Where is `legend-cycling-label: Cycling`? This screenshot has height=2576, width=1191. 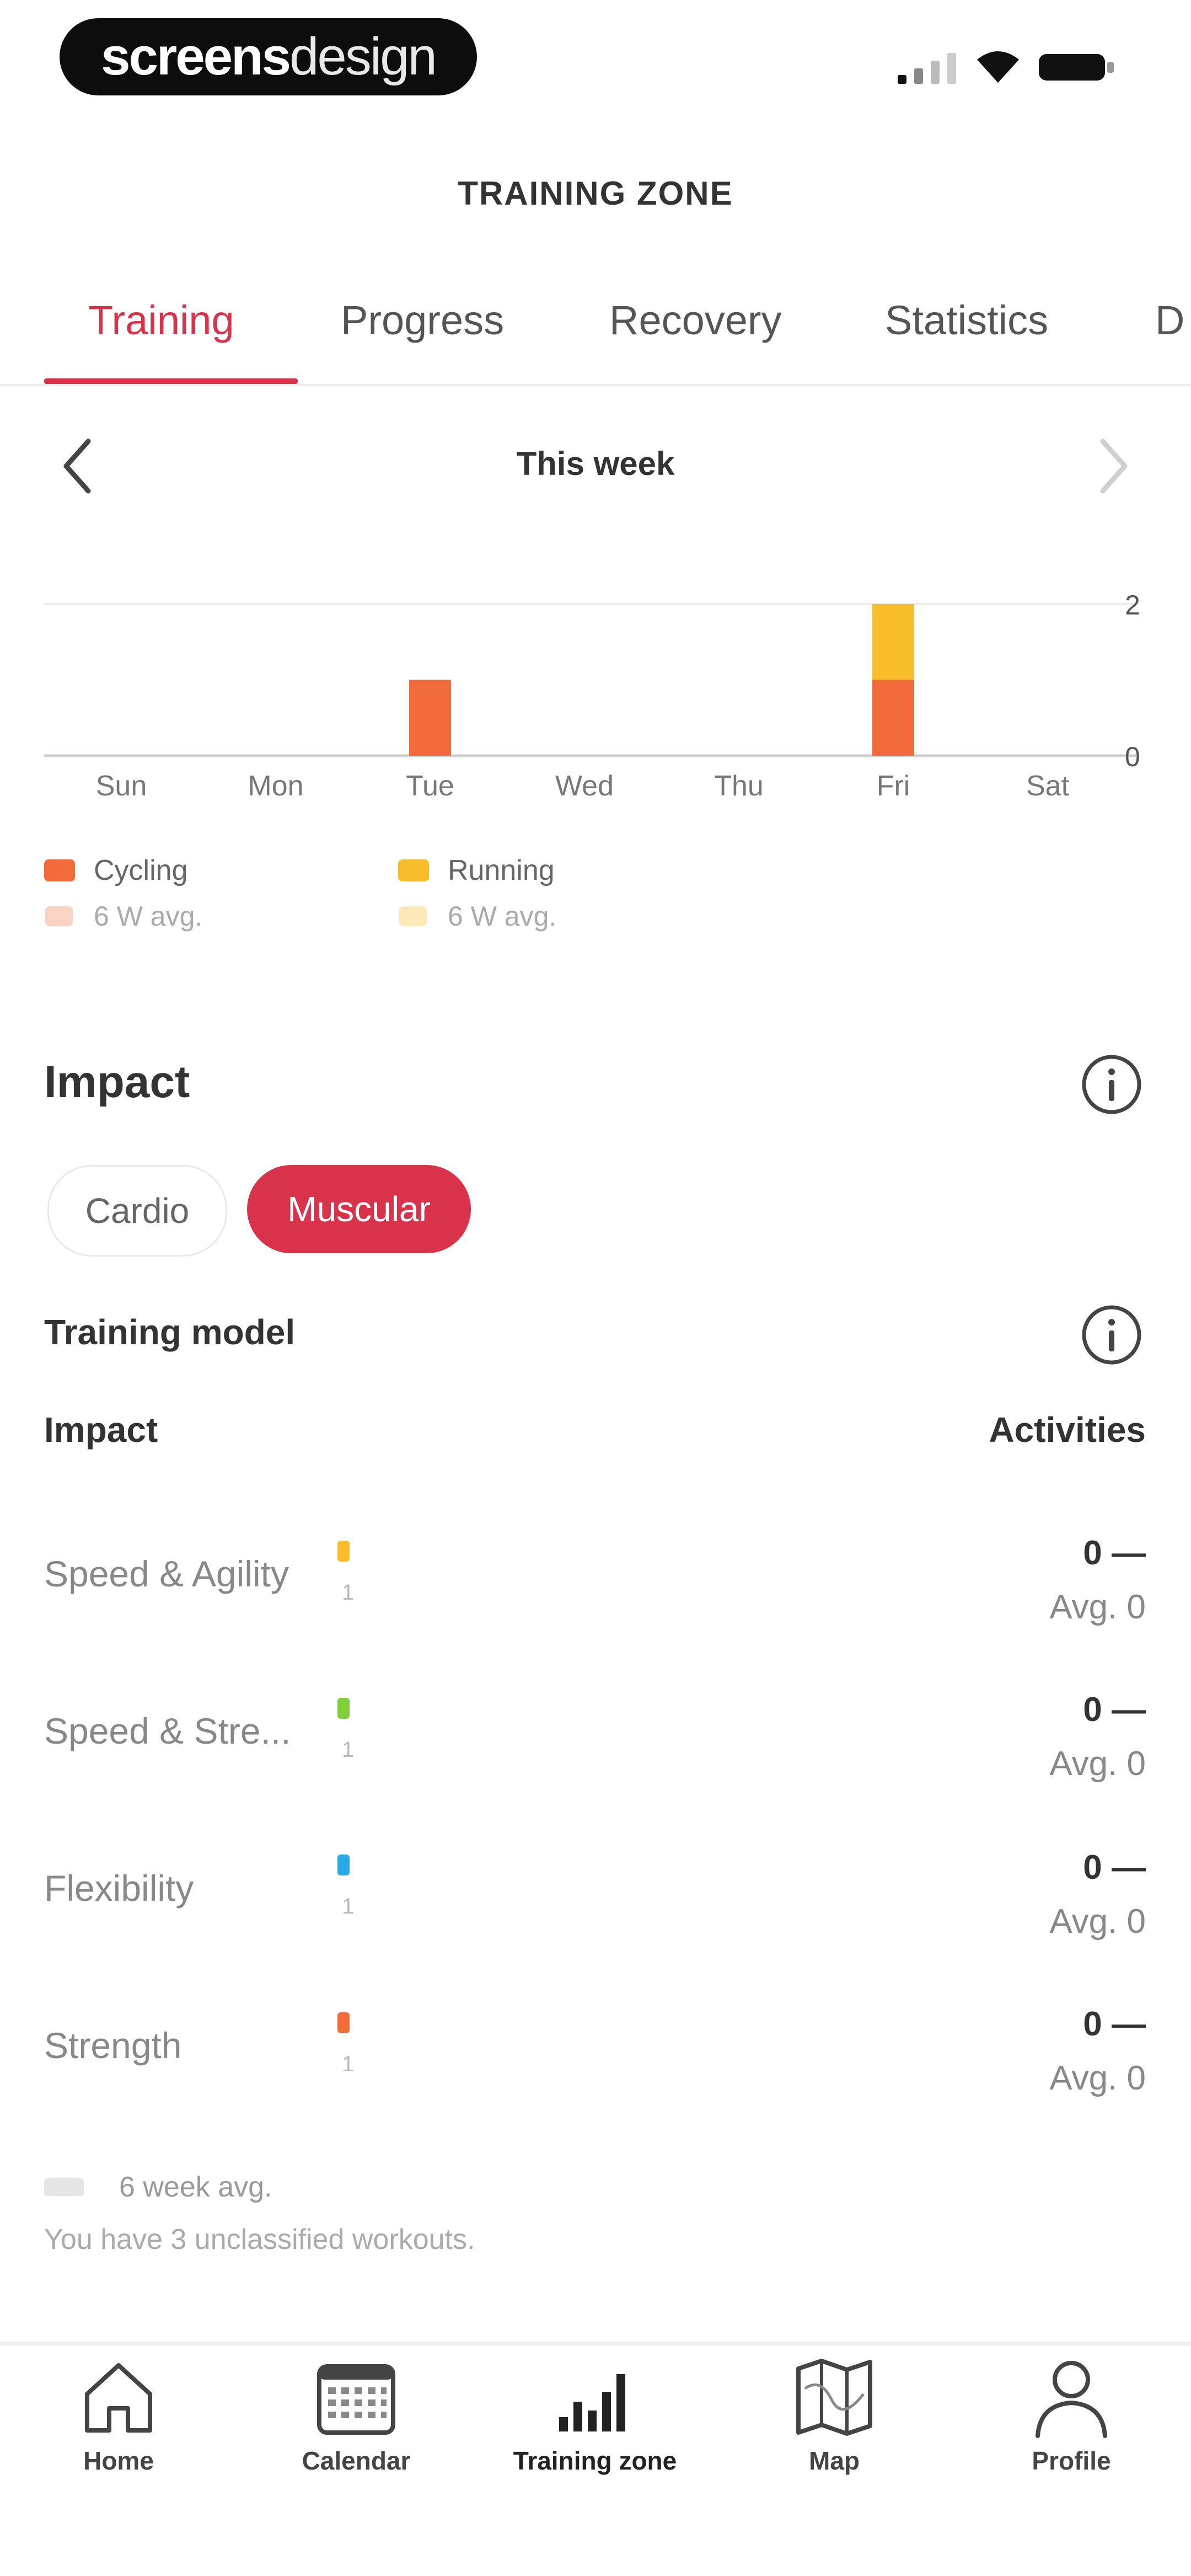
legend-cycling-label: Cycling is located at coordinates (141, 870).